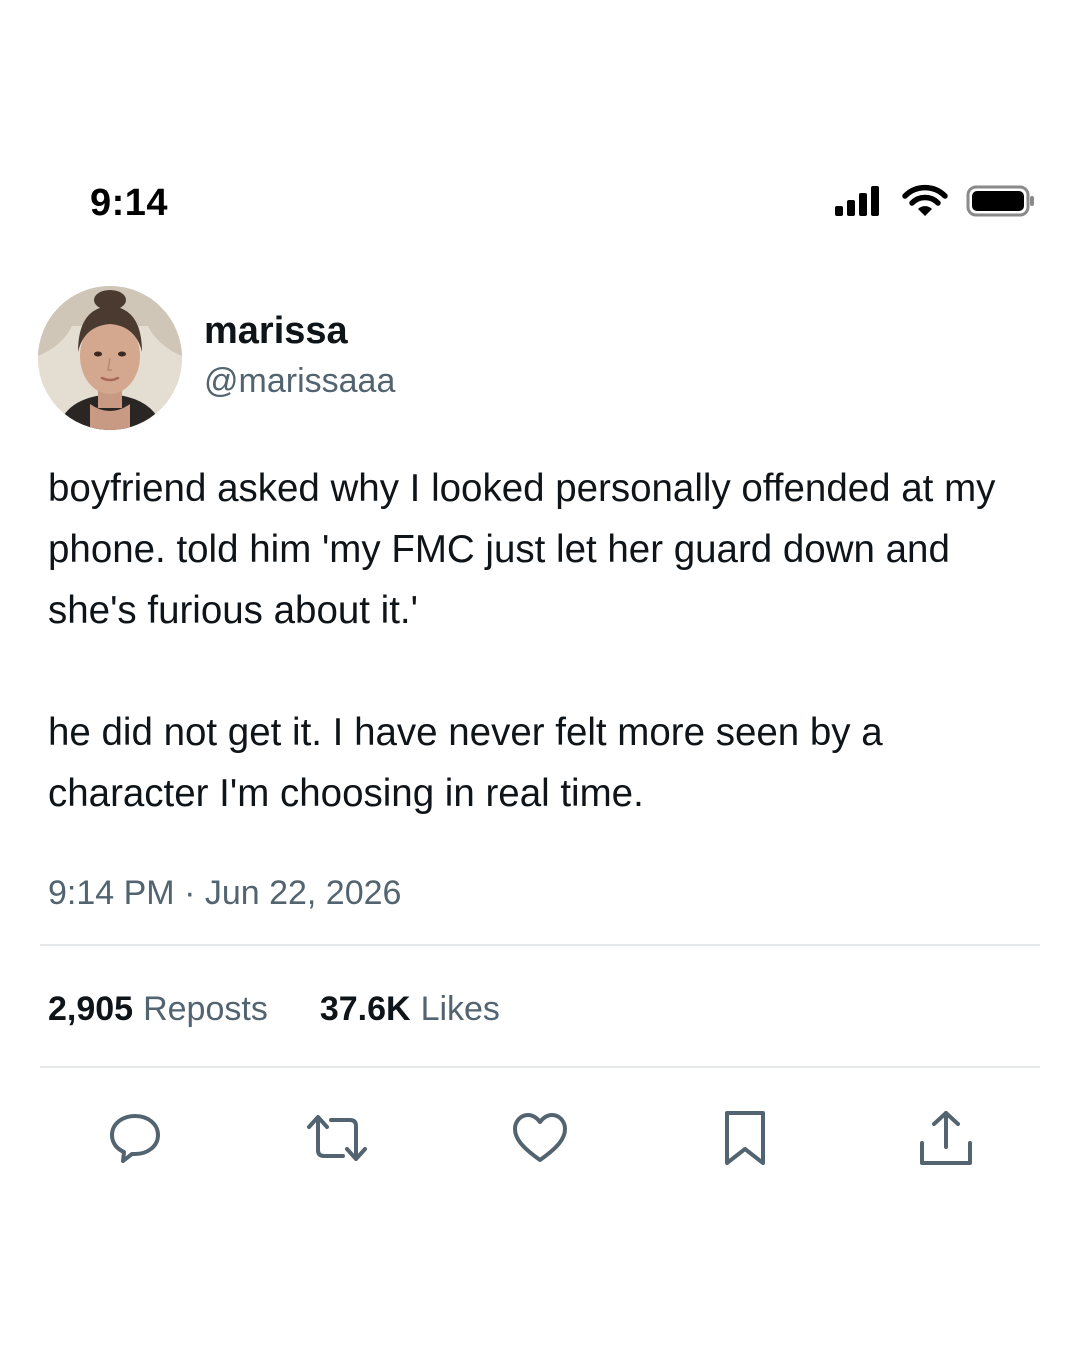 This screenshot has width=1080, height=1350. I want to click on post-header: marissa @marissaaa, so click(216, 358).